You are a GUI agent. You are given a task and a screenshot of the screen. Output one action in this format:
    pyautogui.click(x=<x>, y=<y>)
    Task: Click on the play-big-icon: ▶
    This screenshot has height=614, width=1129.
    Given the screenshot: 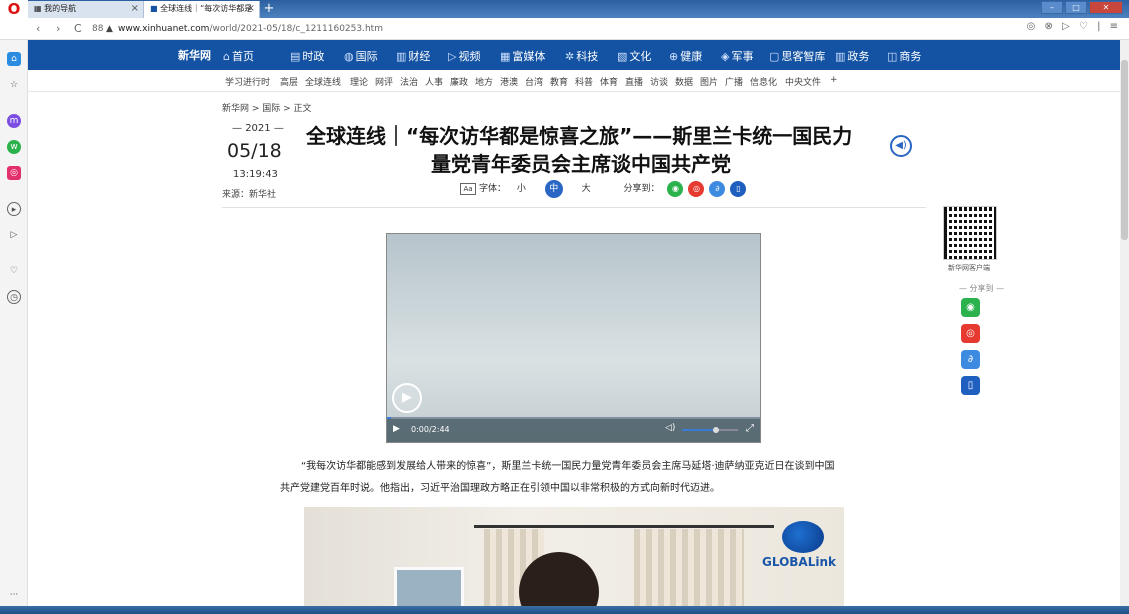 What is the action you would take?
    pyautogui.click(x=407, y=398)
    